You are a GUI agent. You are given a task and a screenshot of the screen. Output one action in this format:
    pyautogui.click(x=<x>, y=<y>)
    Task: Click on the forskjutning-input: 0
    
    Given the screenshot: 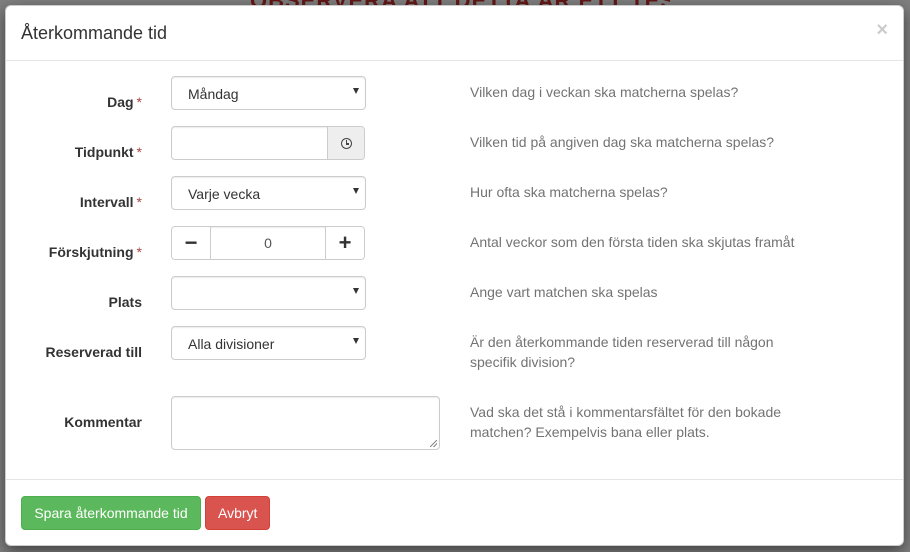 What is the action you would take?
    pyautogui.click(x=268, y=243)
    